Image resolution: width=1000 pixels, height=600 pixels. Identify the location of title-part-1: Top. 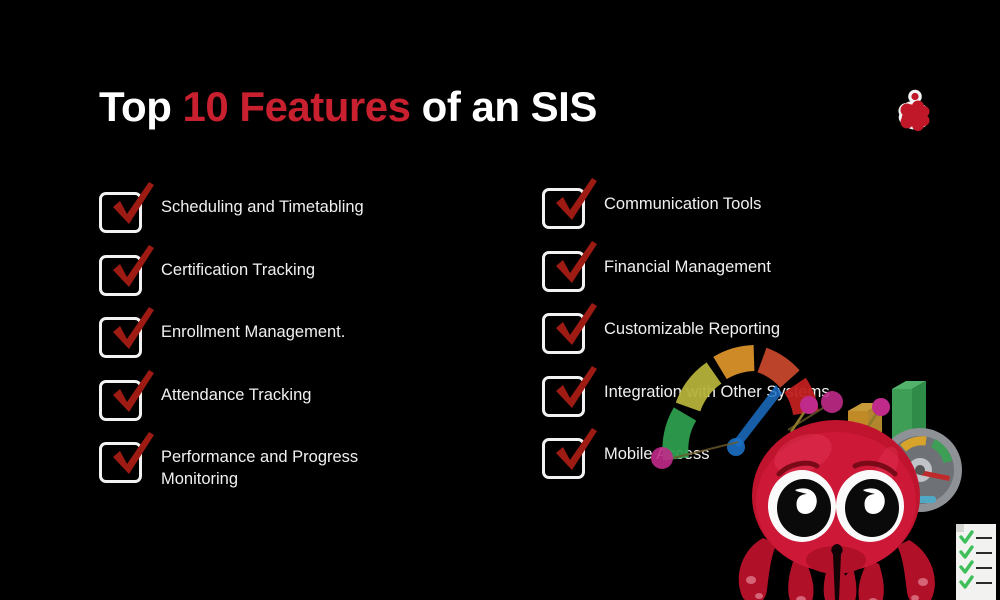
(141, 106).